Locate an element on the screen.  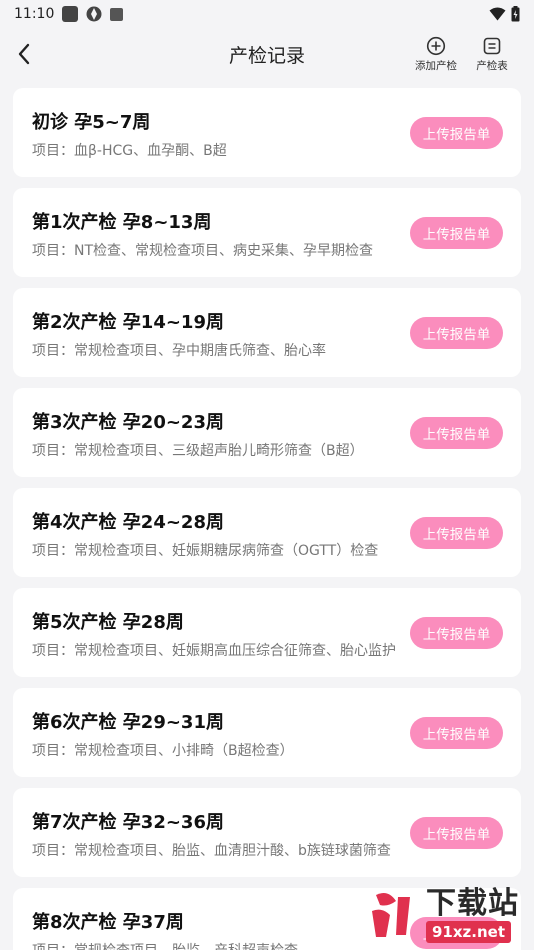
checkup-items: 项目：常规检查项目、胎监、血清胆汁酸、b族链球菌筛查 is located at coordinates (211, 851).